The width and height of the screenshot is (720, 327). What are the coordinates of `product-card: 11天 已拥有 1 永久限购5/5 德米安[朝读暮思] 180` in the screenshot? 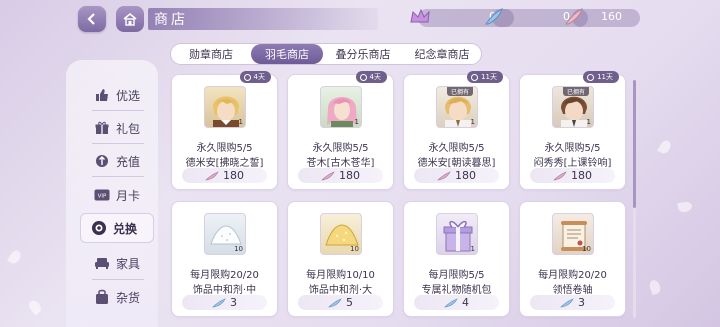 It's located at (456, 130).